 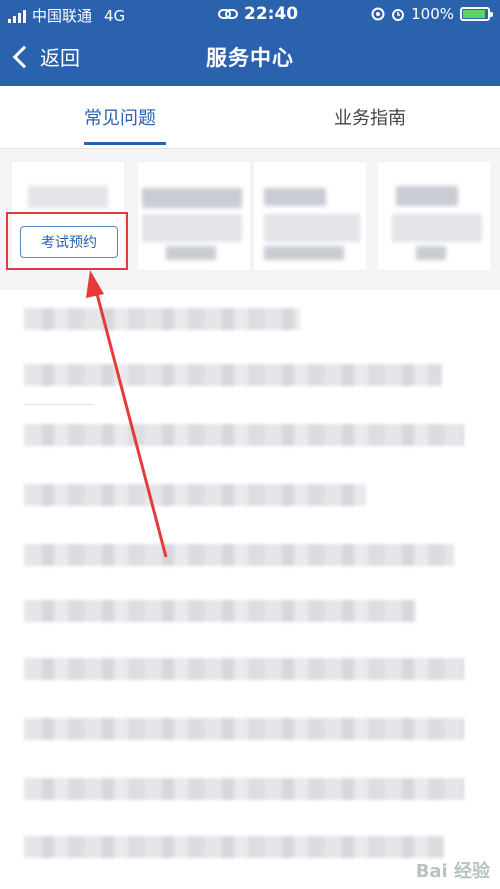 I want to click on watermark: Bai 经验, so click(x=452, y=871).